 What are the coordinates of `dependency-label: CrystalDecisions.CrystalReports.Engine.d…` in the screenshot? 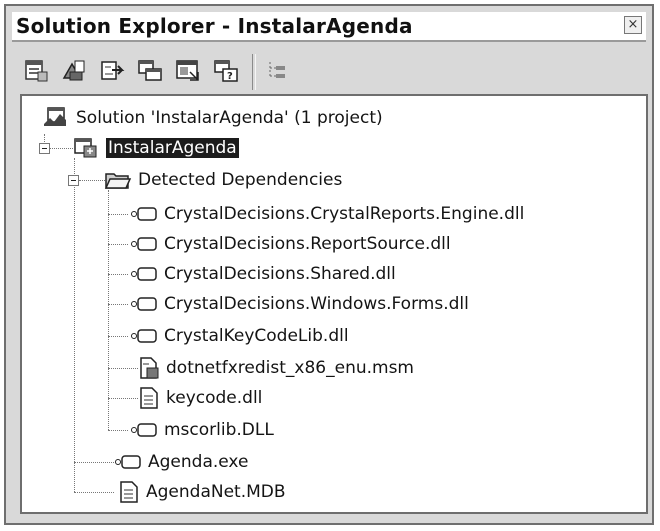 It's located at (344, 214).